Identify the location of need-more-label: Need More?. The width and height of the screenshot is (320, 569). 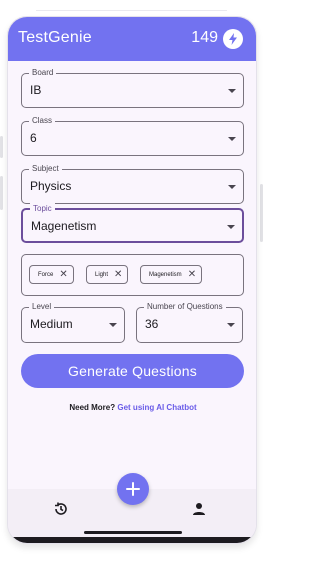
(92, 407).